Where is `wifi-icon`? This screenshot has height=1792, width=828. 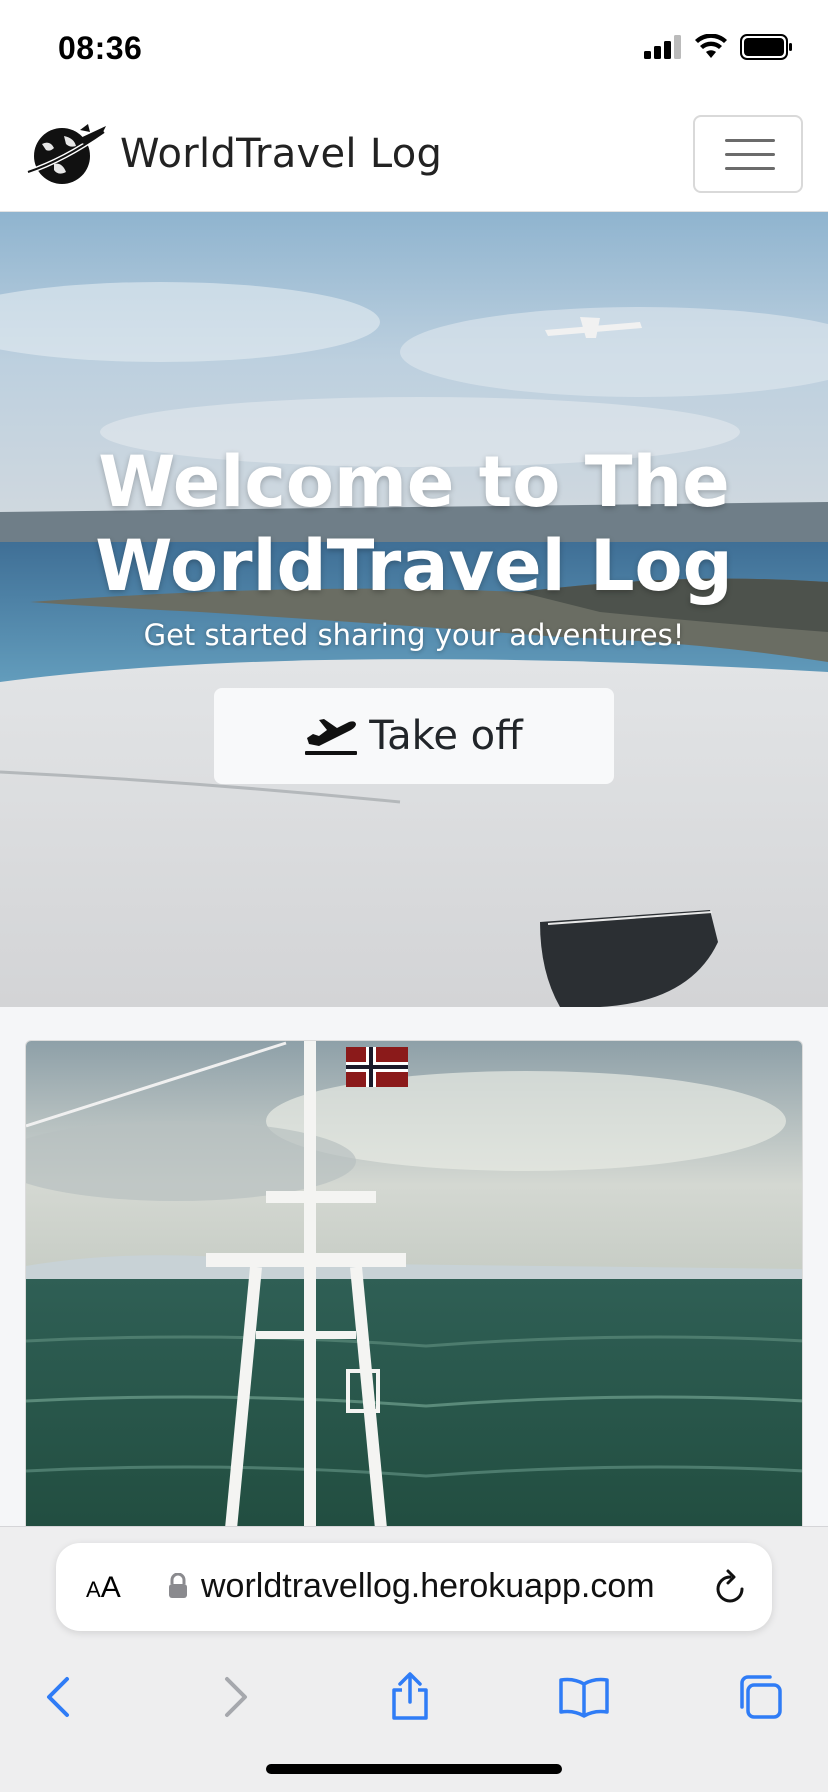 wifi-icon is located at coordinates (711, 46).